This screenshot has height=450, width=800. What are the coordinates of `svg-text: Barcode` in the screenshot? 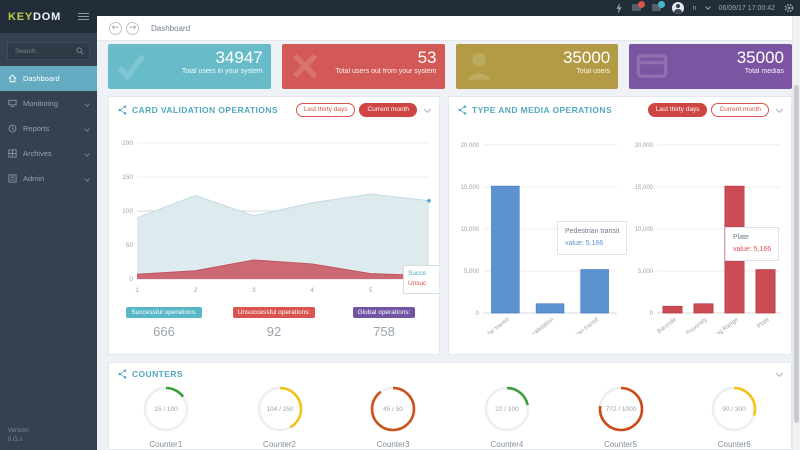 It's located at (667, 325).